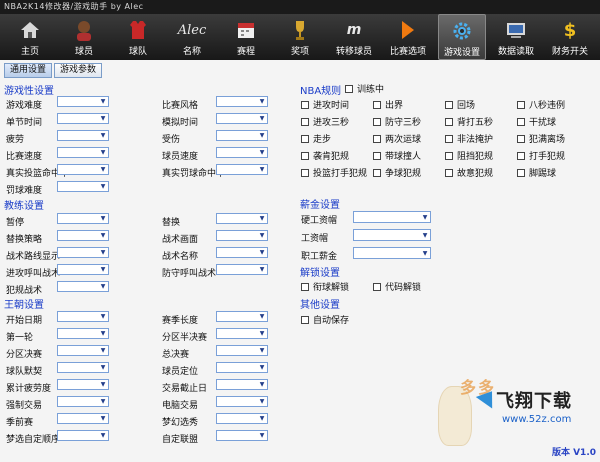 The height and width of the screenshot is (462, 600). I want to click on rule-checkbox: 回场, so click(460, 104).